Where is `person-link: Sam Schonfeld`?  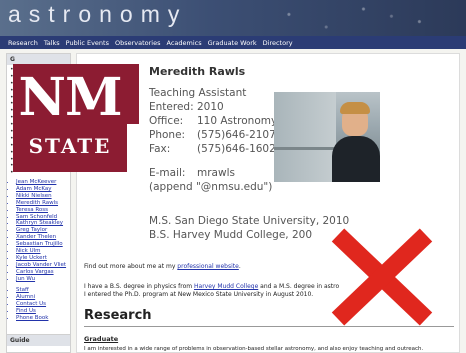 person-link: Sam Schonfeld is located at coordinates (36, 217).